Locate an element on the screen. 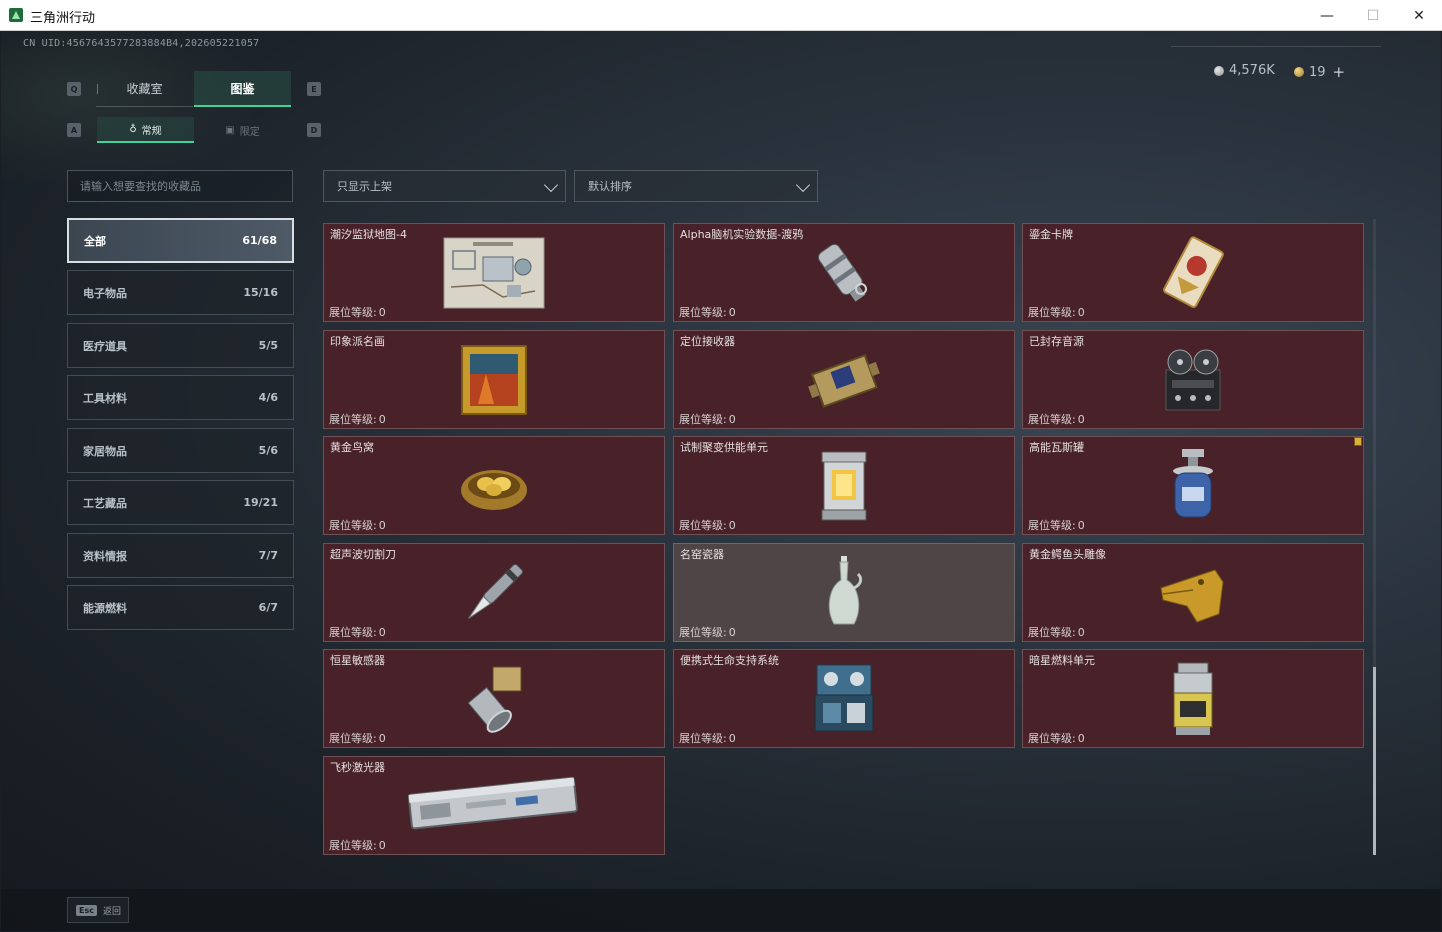  item-card: 名窑瓷器 展位等级: 0 is located at coordinates (844, 592).